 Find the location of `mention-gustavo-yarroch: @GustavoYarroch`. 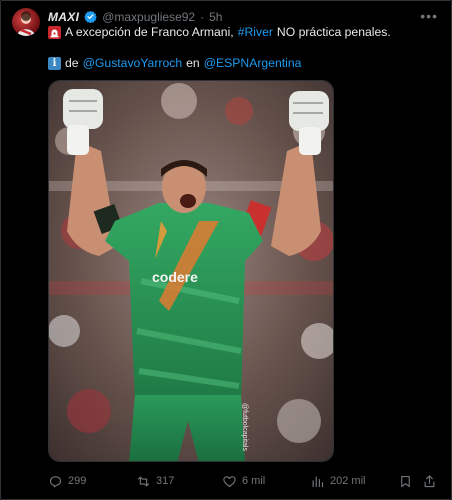

mention-gustavo-yarroch: @GustavoYarroch is located at coordinates (133, 63).